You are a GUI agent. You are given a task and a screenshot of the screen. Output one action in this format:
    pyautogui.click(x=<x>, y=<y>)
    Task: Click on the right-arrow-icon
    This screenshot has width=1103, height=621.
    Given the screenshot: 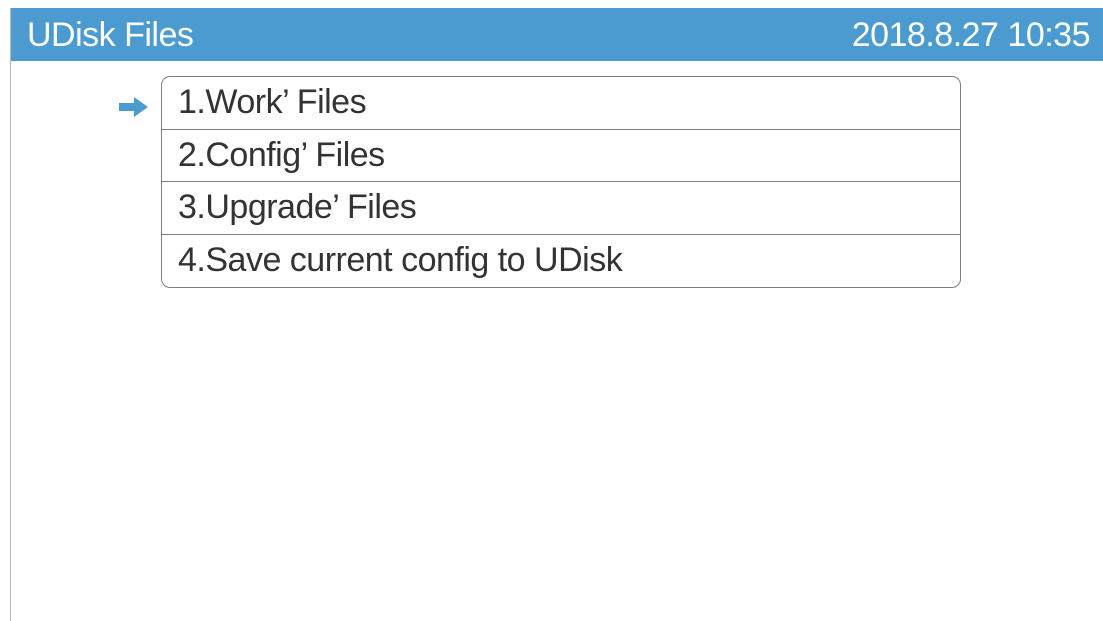 What is the action you would take?
    pyautogui.click(x=133, y=107)
    